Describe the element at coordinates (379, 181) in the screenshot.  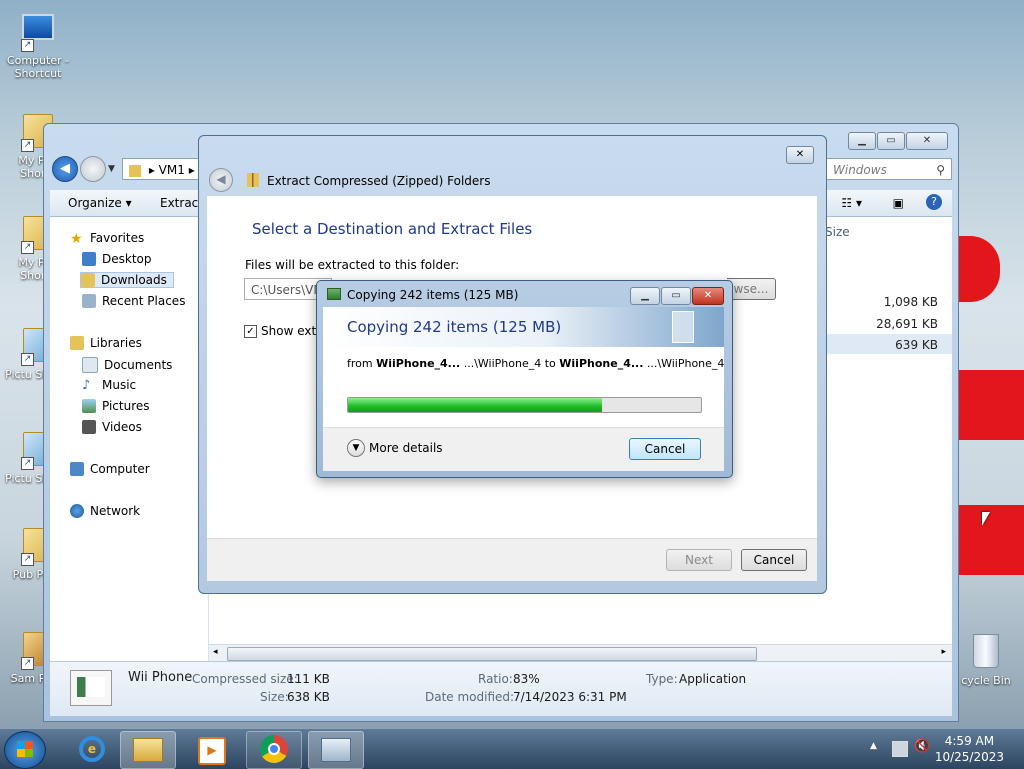
I see `wizard-title: Extract Compressed (Zipped) Folders` at that location.